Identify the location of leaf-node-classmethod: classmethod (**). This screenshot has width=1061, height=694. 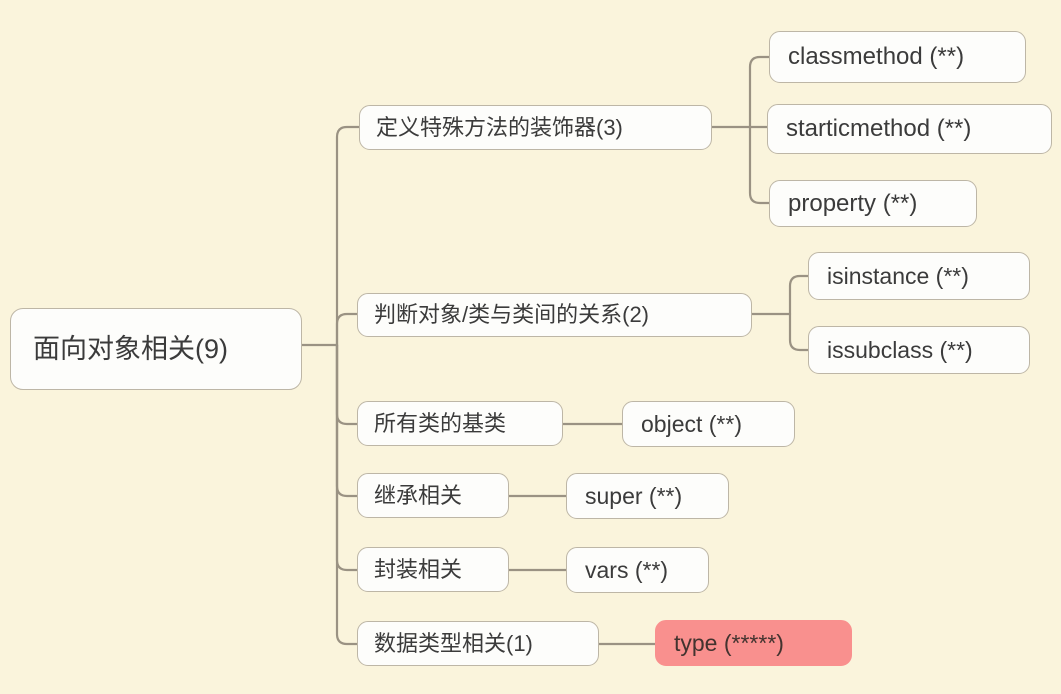
(897, 57).